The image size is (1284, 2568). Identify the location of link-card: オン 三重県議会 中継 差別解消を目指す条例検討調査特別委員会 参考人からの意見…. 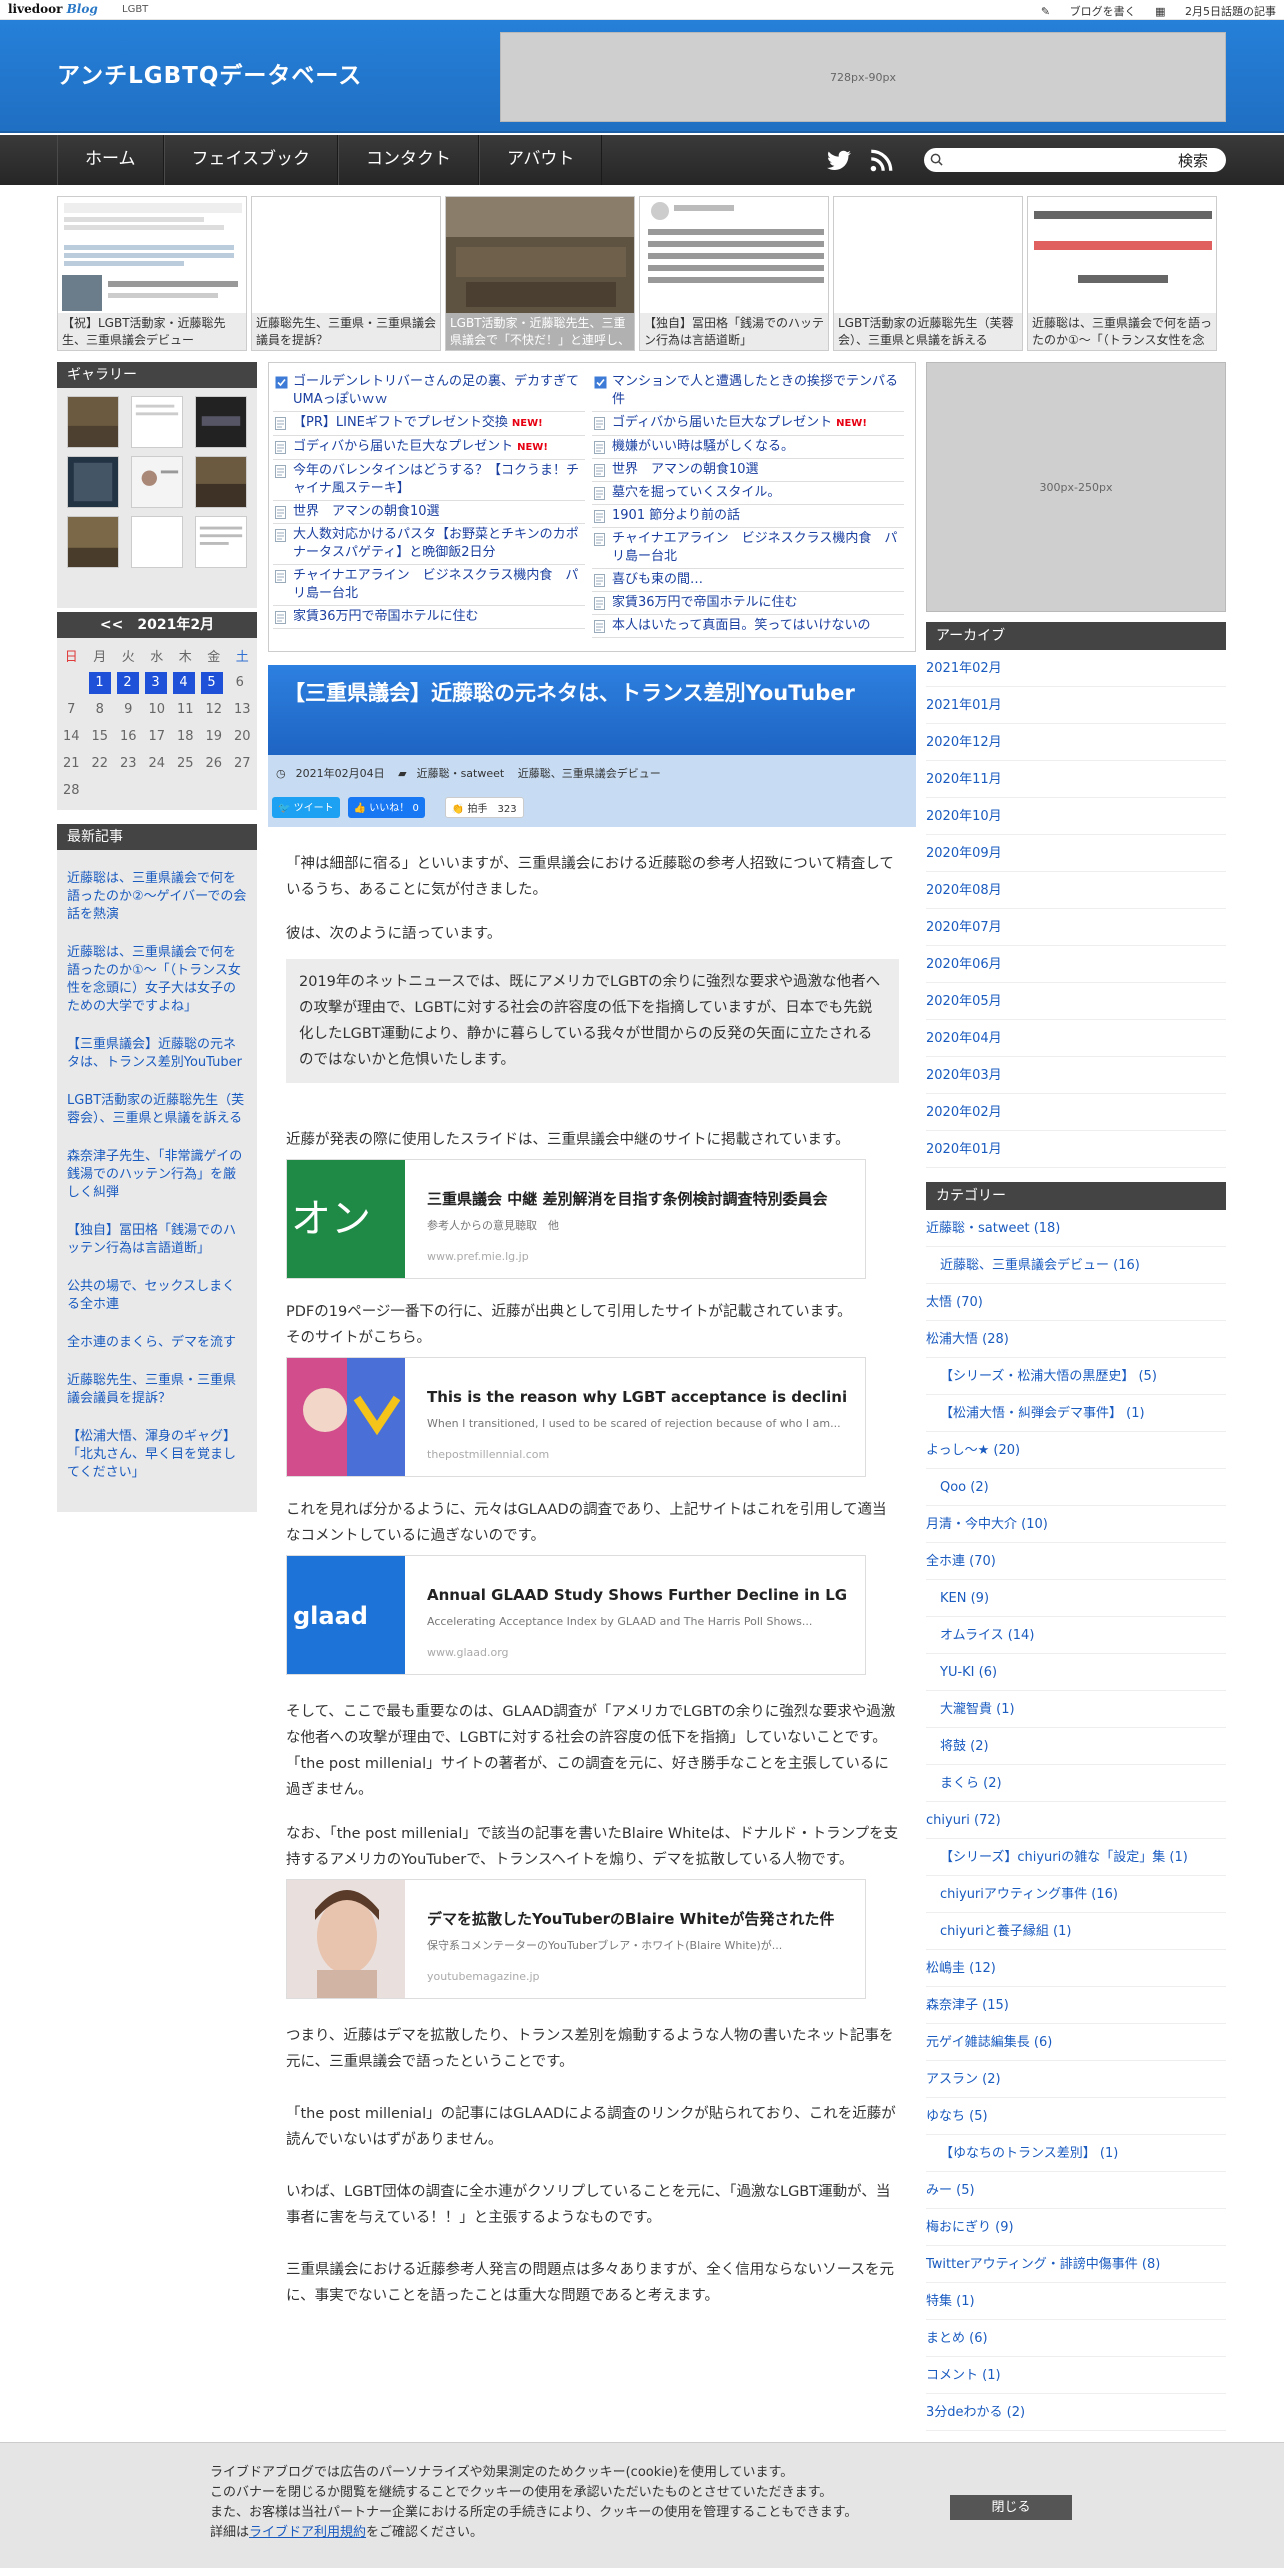
(576, 1219).